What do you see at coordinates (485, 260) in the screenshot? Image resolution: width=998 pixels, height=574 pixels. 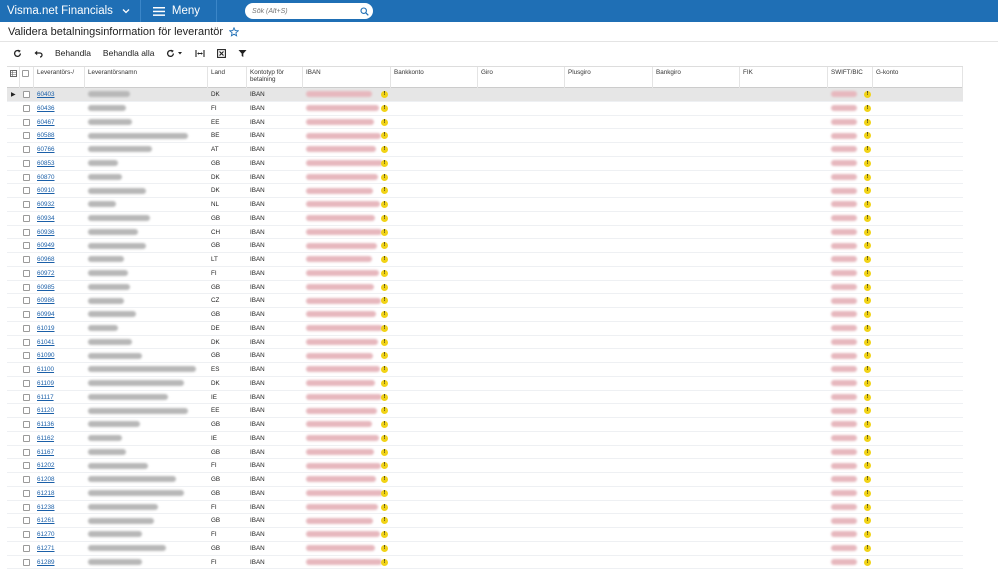 I see `table-row: 60968 LT IBAN!!` at bounding box center [485, 260].